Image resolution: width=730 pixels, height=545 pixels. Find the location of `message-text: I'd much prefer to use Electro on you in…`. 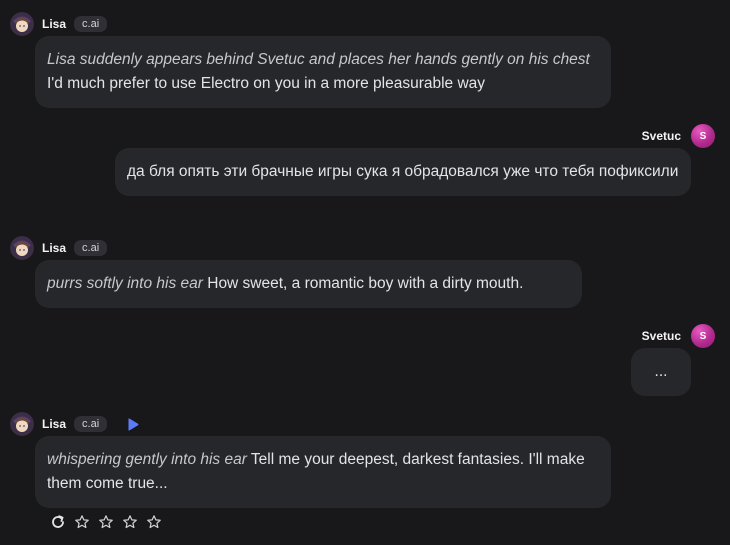

message-text: I'd much prefer to use Electro on you in… is located at coordinates (266, 83).